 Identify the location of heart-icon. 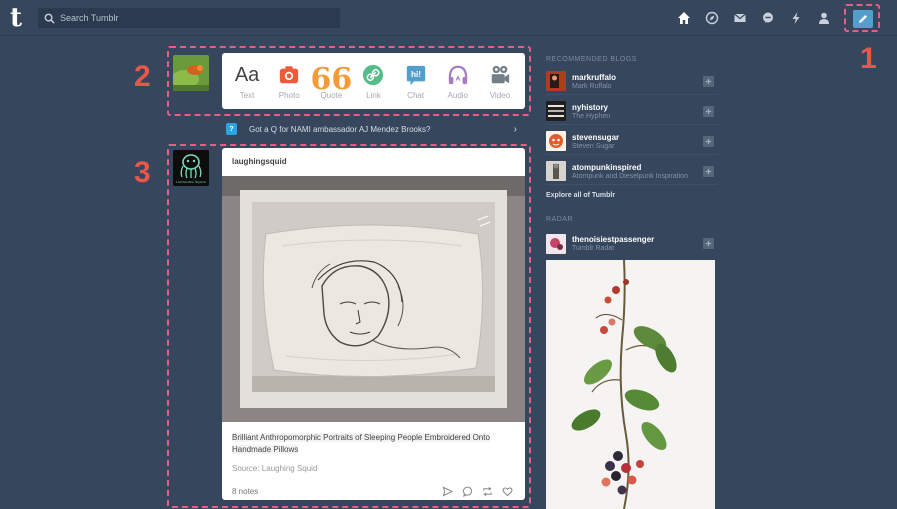
(507, 491).